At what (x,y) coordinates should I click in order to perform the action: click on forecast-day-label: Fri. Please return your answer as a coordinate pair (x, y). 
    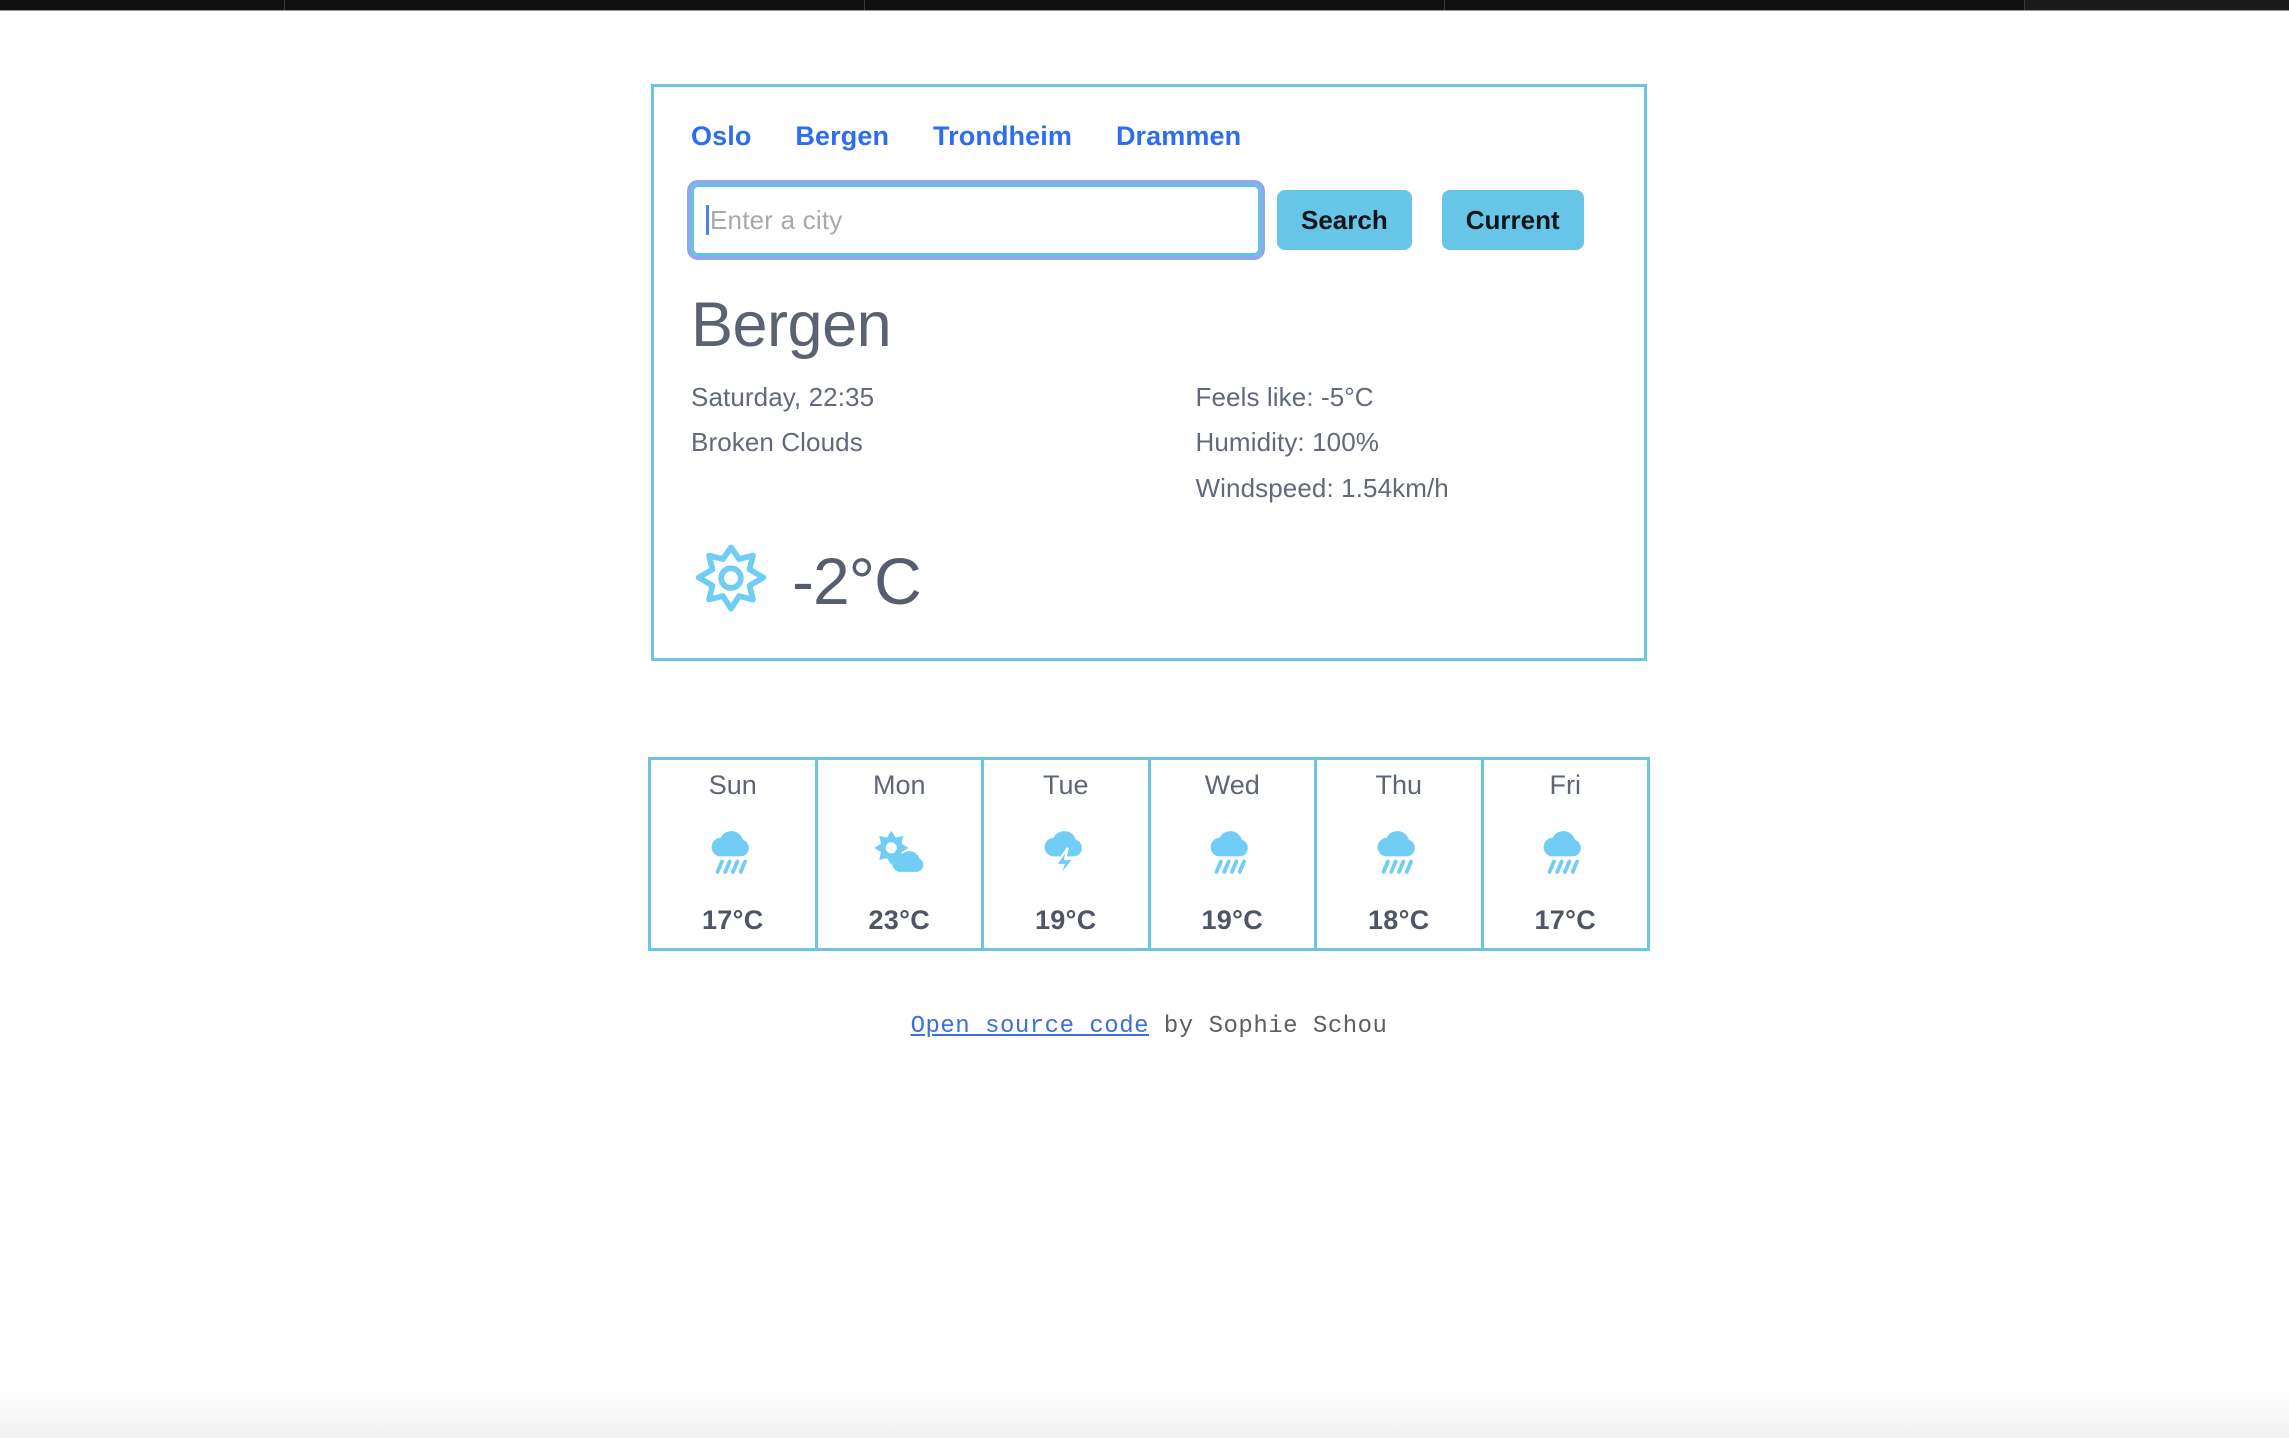
    Looking at the image, I should click on (1565, 785).